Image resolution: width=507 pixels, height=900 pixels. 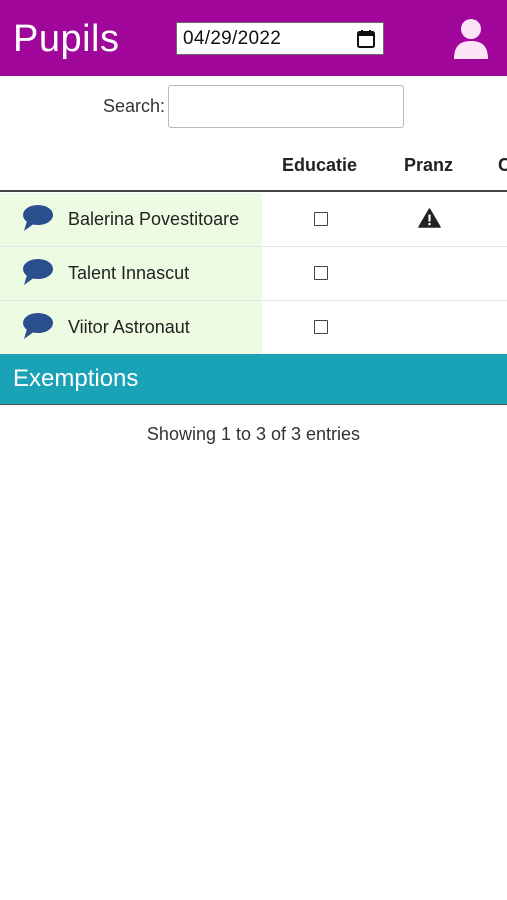 What do you see at coordinates (502, 165) in the screenshot?
I see `column-header-truncated: C` at bounding box center [502, 165].